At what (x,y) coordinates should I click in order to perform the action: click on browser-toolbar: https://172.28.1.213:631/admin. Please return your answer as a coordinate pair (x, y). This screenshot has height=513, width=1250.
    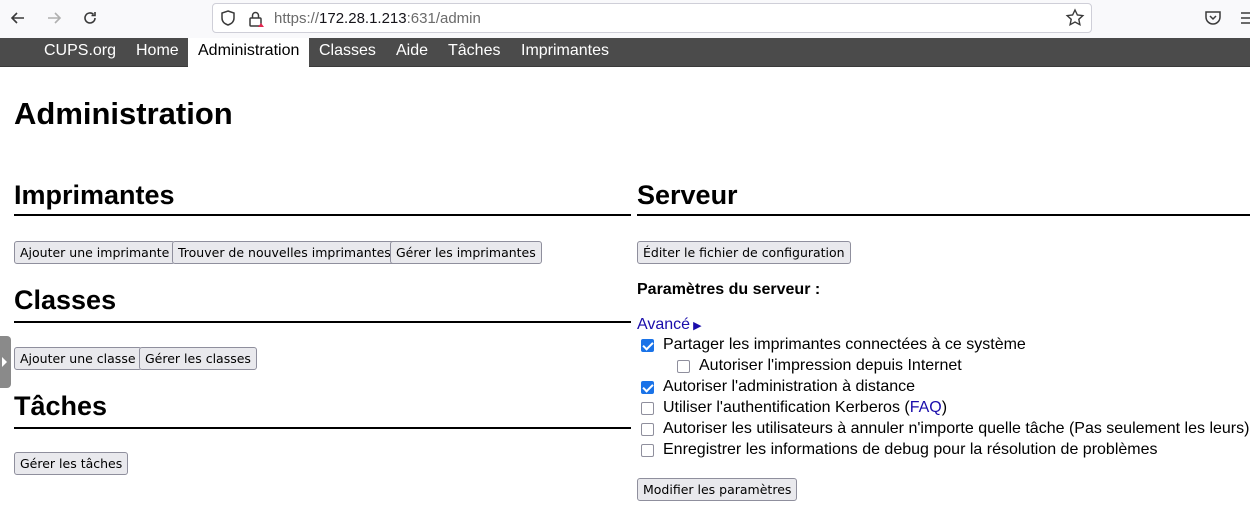
    Looking at the image, I should click on (625, 19).